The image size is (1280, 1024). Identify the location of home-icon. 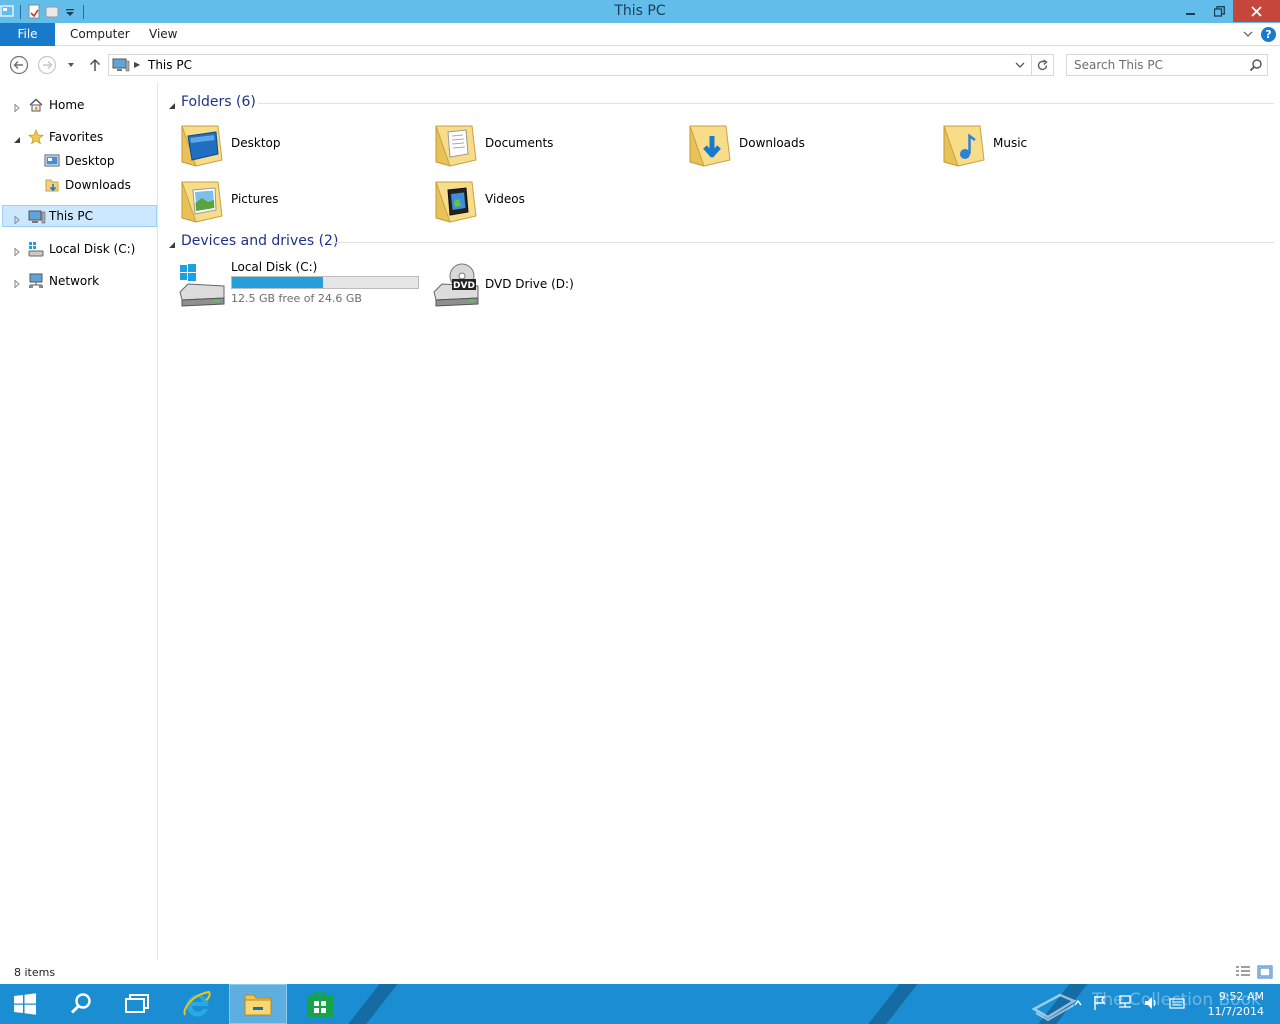
(36, 105).